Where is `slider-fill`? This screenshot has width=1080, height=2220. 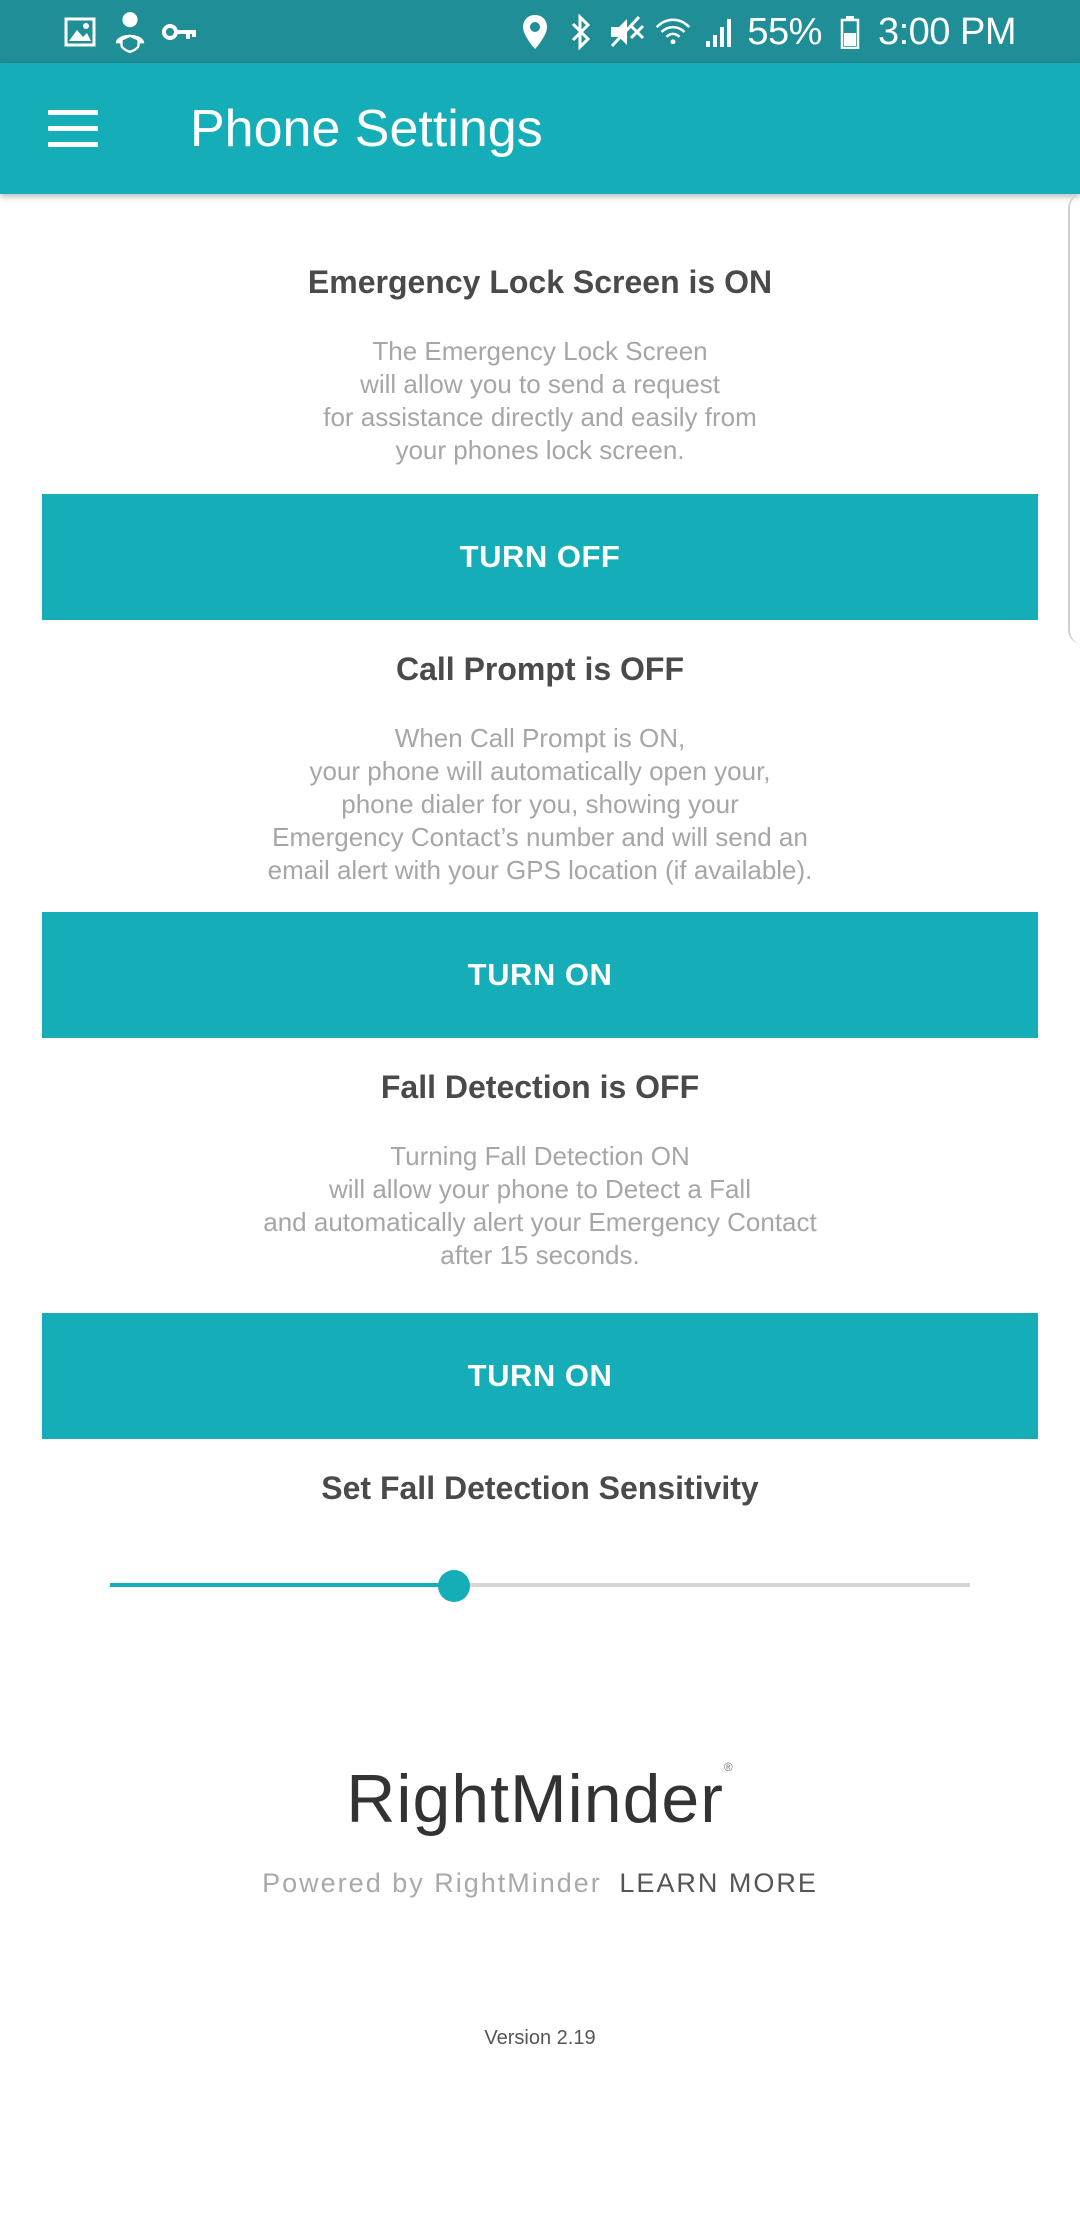
slider-fill is located at coordinates (282, 1585).